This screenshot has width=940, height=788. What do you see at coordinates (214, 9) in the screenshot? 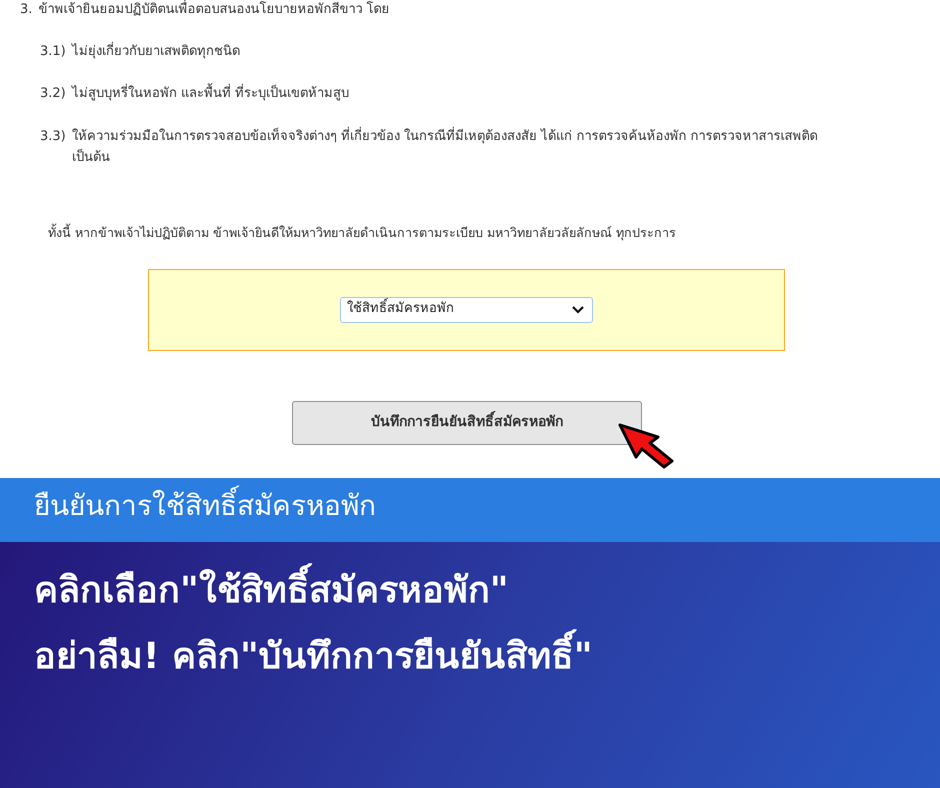
I see `clause-text: ข้าพเจ้ายินยอมปฏิบัติตนเพื่อตอบสนองนโยบายหอพักสีขาว โดย` at bounding box center [214, 9].